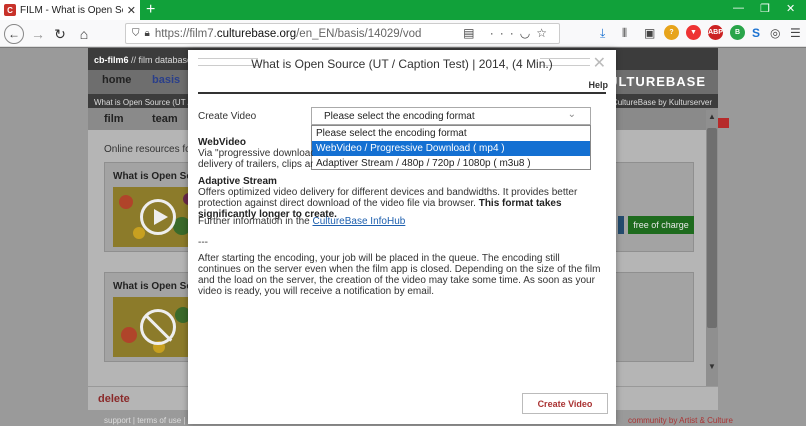 The width and height of the screenshot is (806, 426). I want to click on culturebase-byline: CultureBase by Kulturserver, so click(661, 102).